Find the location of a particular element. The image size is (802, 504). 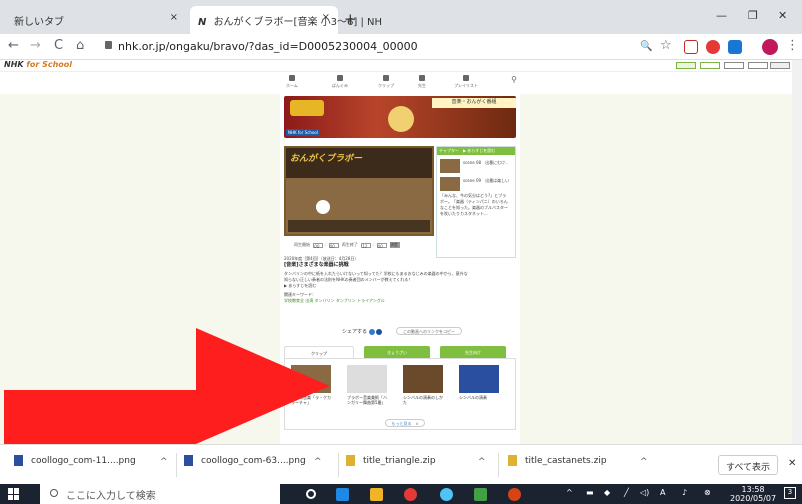

nhk-favicon-icon: N is located at coordinates (202, 22).